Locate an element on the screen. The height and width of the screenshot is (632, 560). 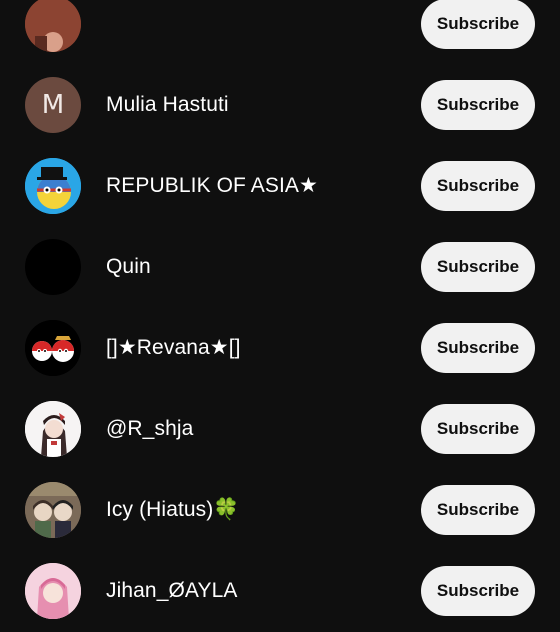
channel-name: REPUBLIK OF ASIA★ is located at coordinates (212, 186).